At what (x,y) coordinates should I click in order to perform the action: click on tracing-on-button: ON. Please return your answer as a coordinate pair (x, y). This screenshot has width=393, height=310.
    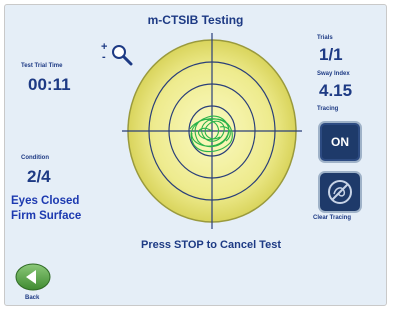
    Looking at the image, I should click on (340, 142).